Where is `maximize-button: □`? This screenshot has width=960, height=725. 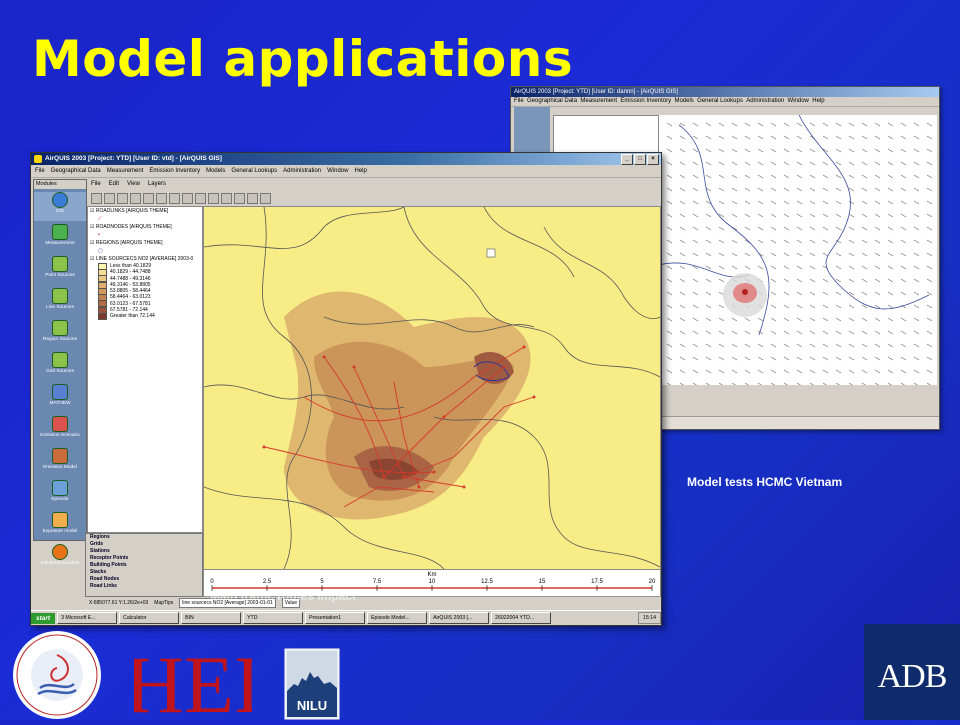
maximize-button: □ is located at coordinates (640, 159).